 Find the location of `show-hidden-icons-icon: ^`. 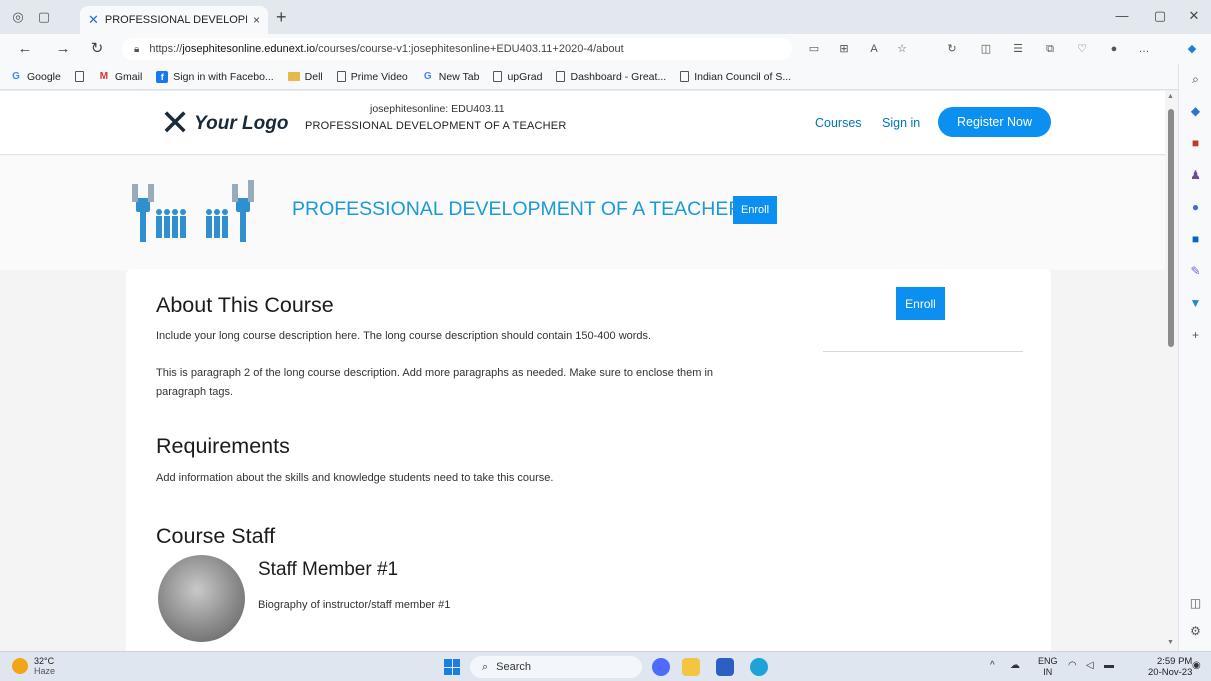

show-hidden-icons-icon: ^ is located at coordinates (992, 665).